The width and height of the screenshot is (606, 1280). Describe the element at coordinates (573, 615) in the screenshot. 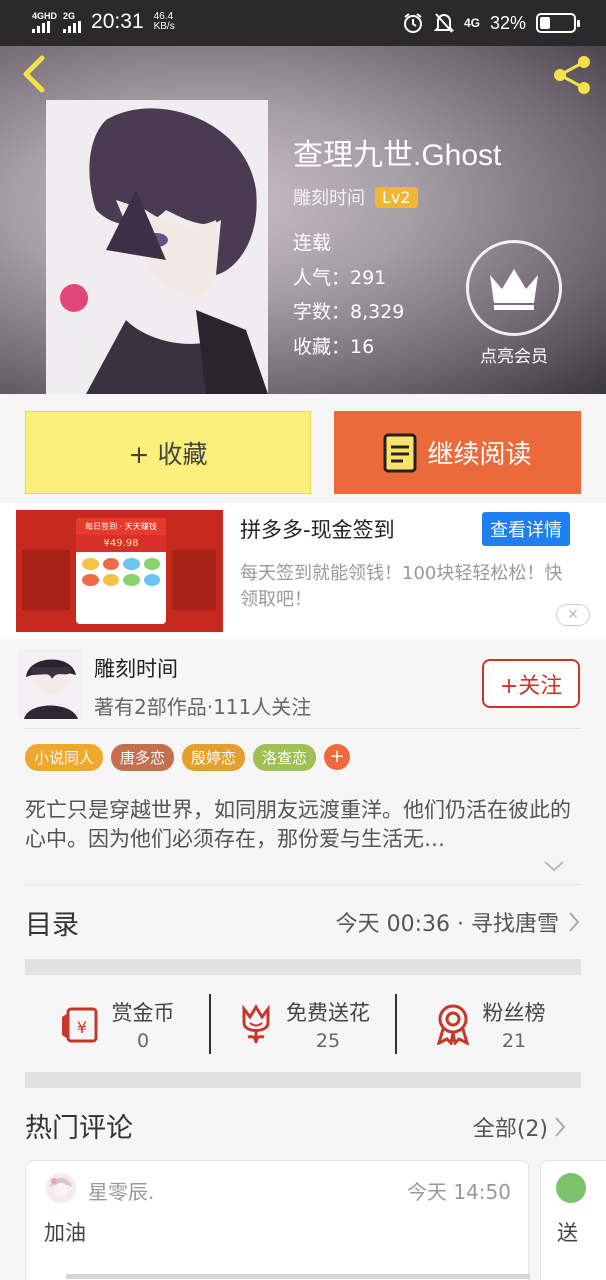

I see `ad-close-button: ✕` at that location.